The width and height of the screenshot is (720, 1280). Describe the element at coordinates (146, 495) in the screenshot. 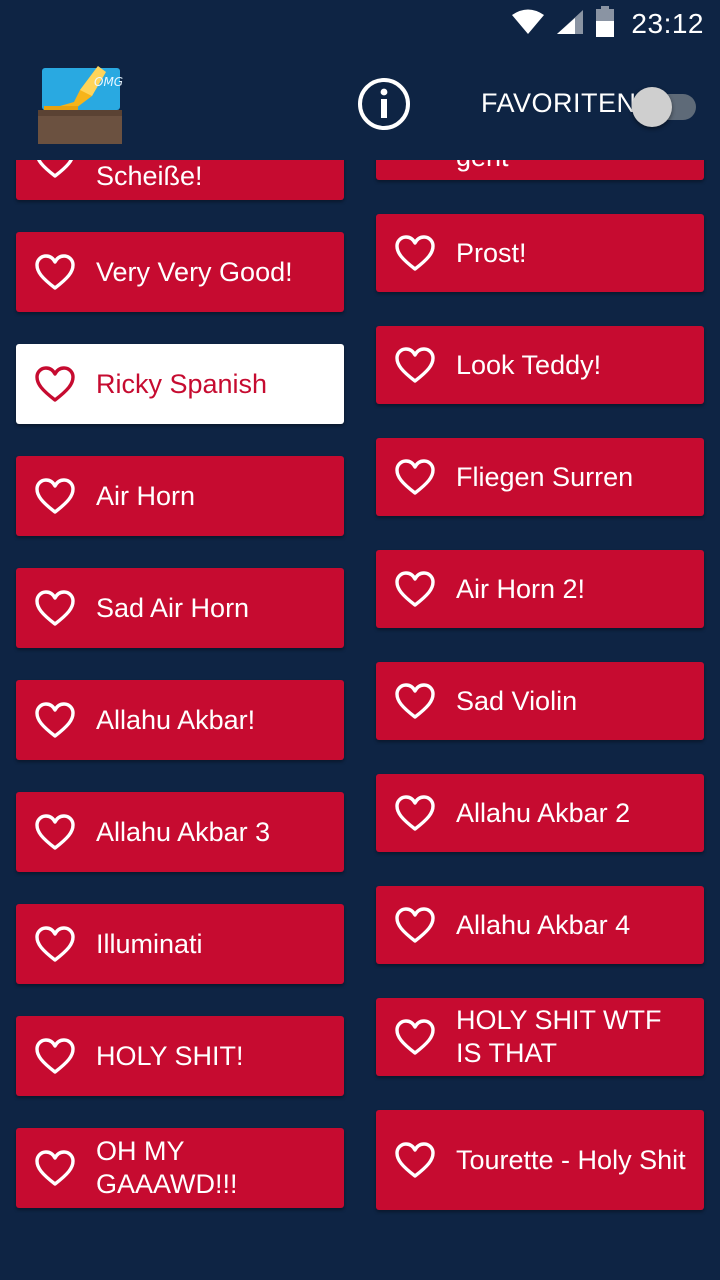

I see `sound-label: Air Horn` at that location.